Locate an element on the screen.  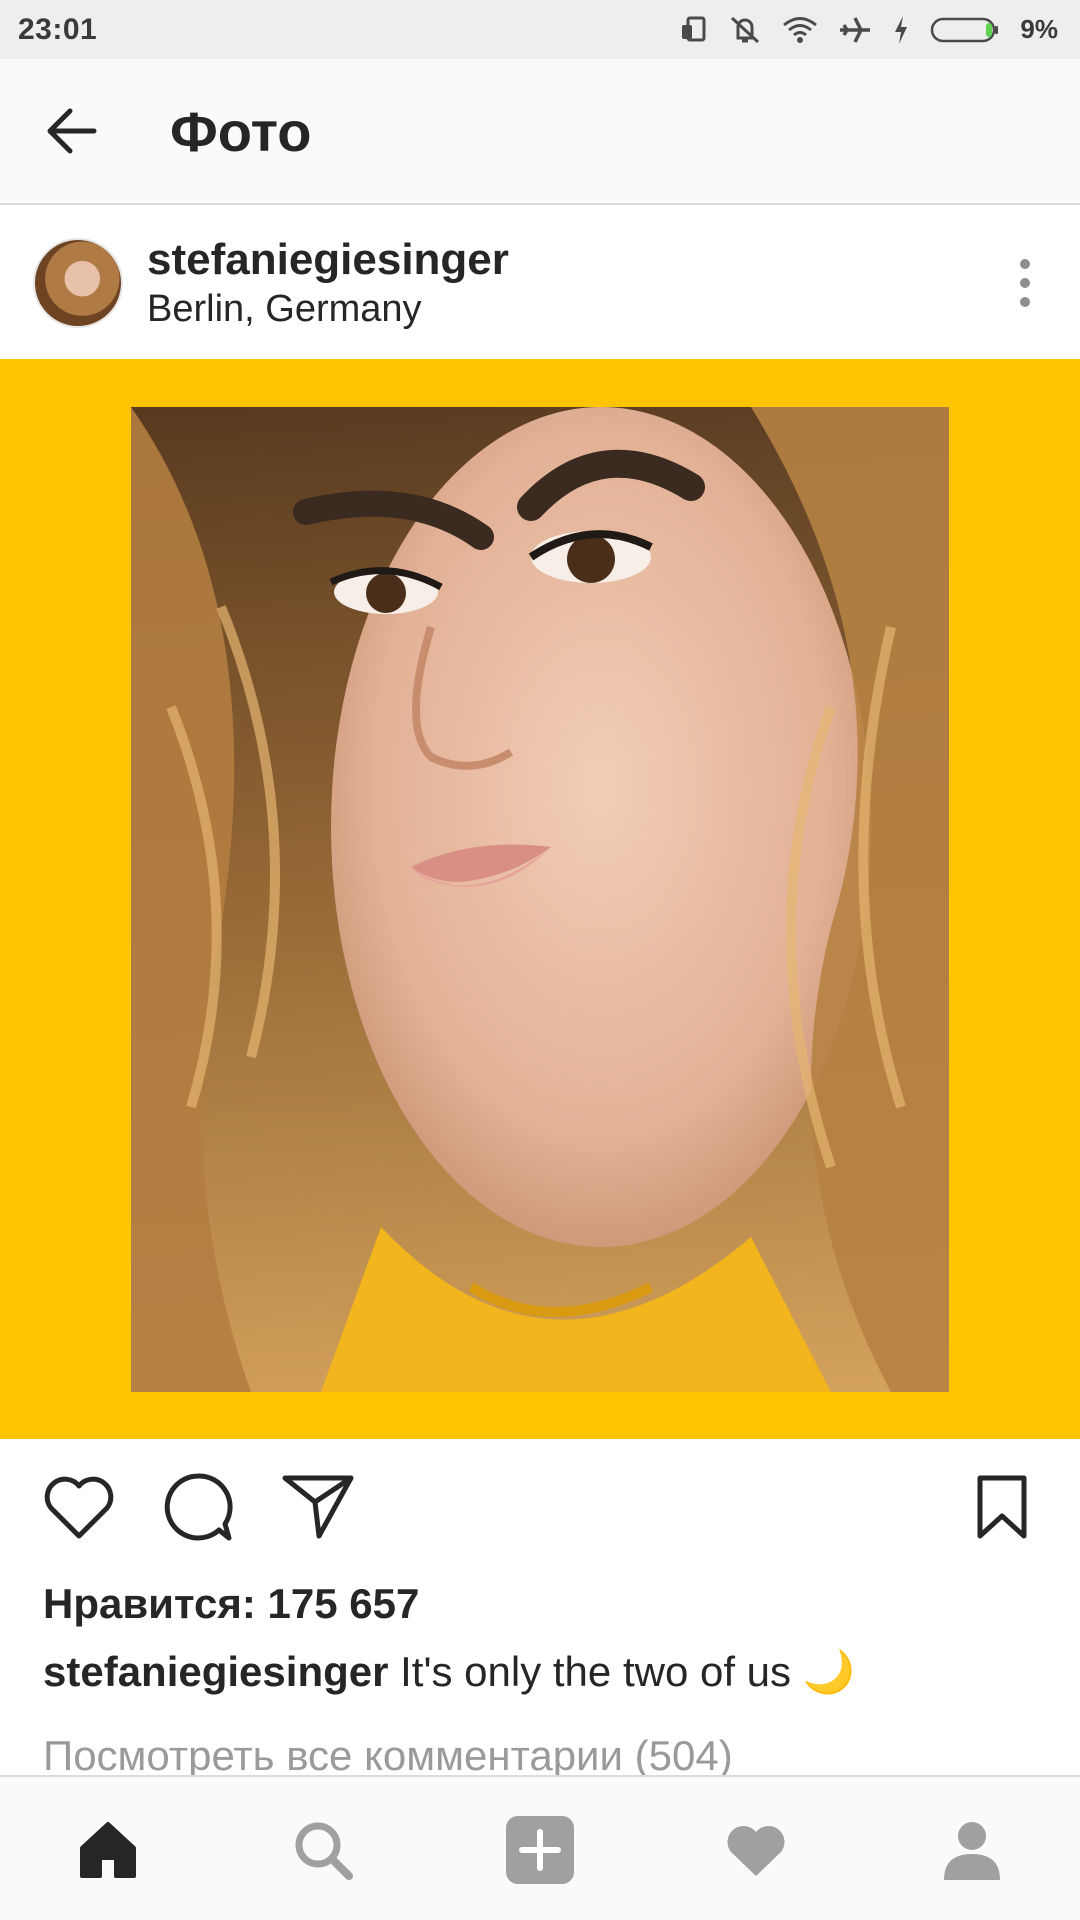
nav-add-post is located at coordinates (540, 1850).